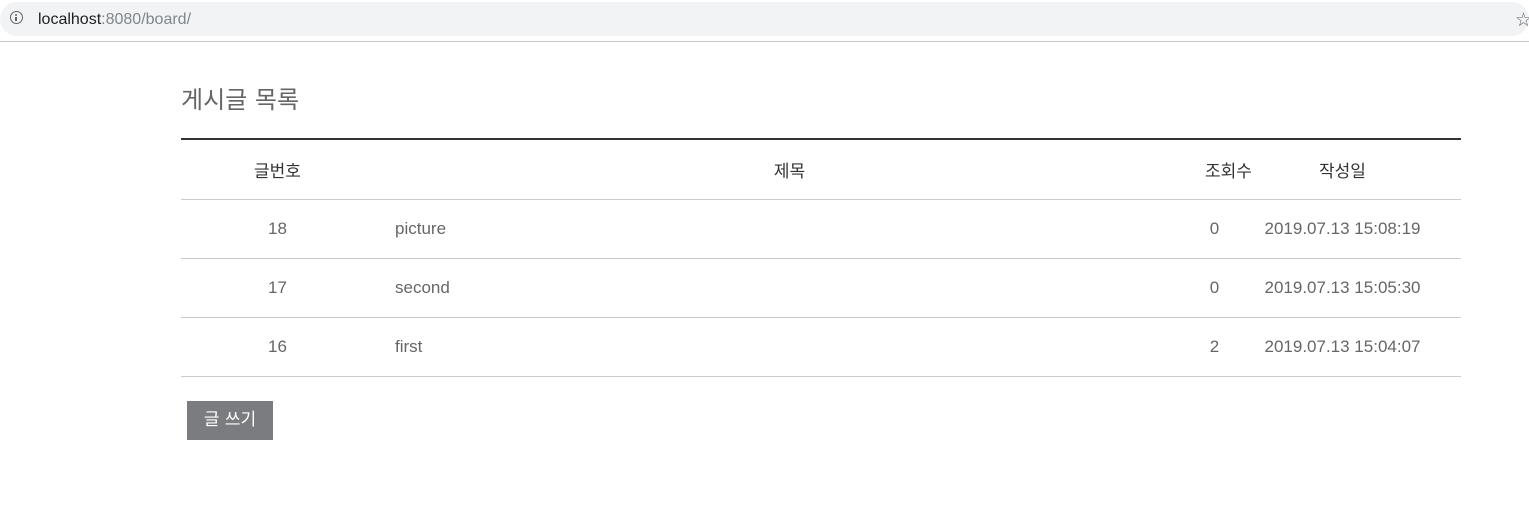 This screenshot has width=1529, height=511. Describe the element at coordinates (230, 420) in the screenshot. I see `write-post-button: 글 쓰기` at that location.